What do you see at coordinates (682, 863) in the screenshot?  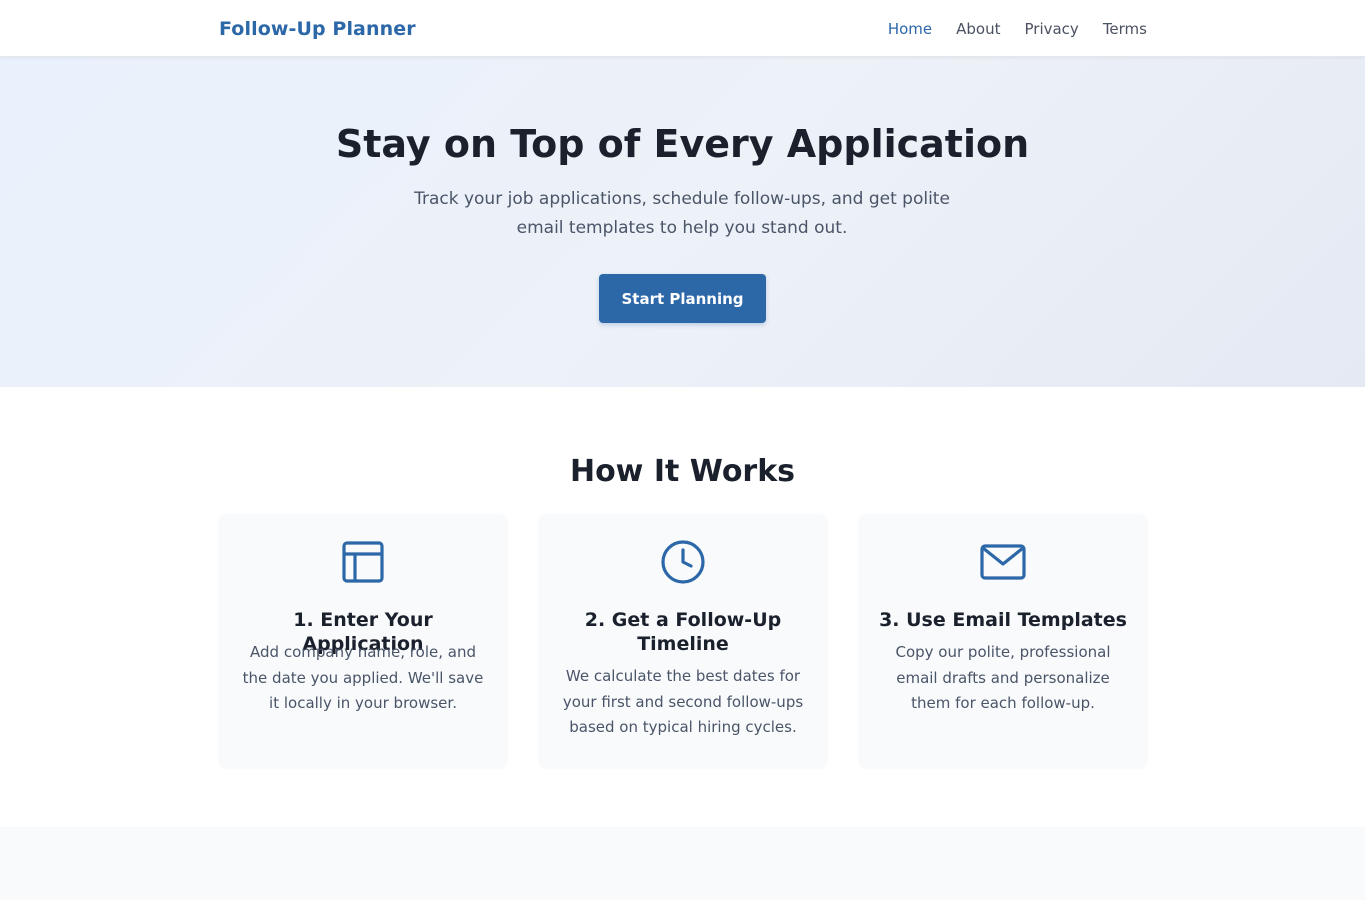 I see `next-section-band` at bounding box center [682, 863].